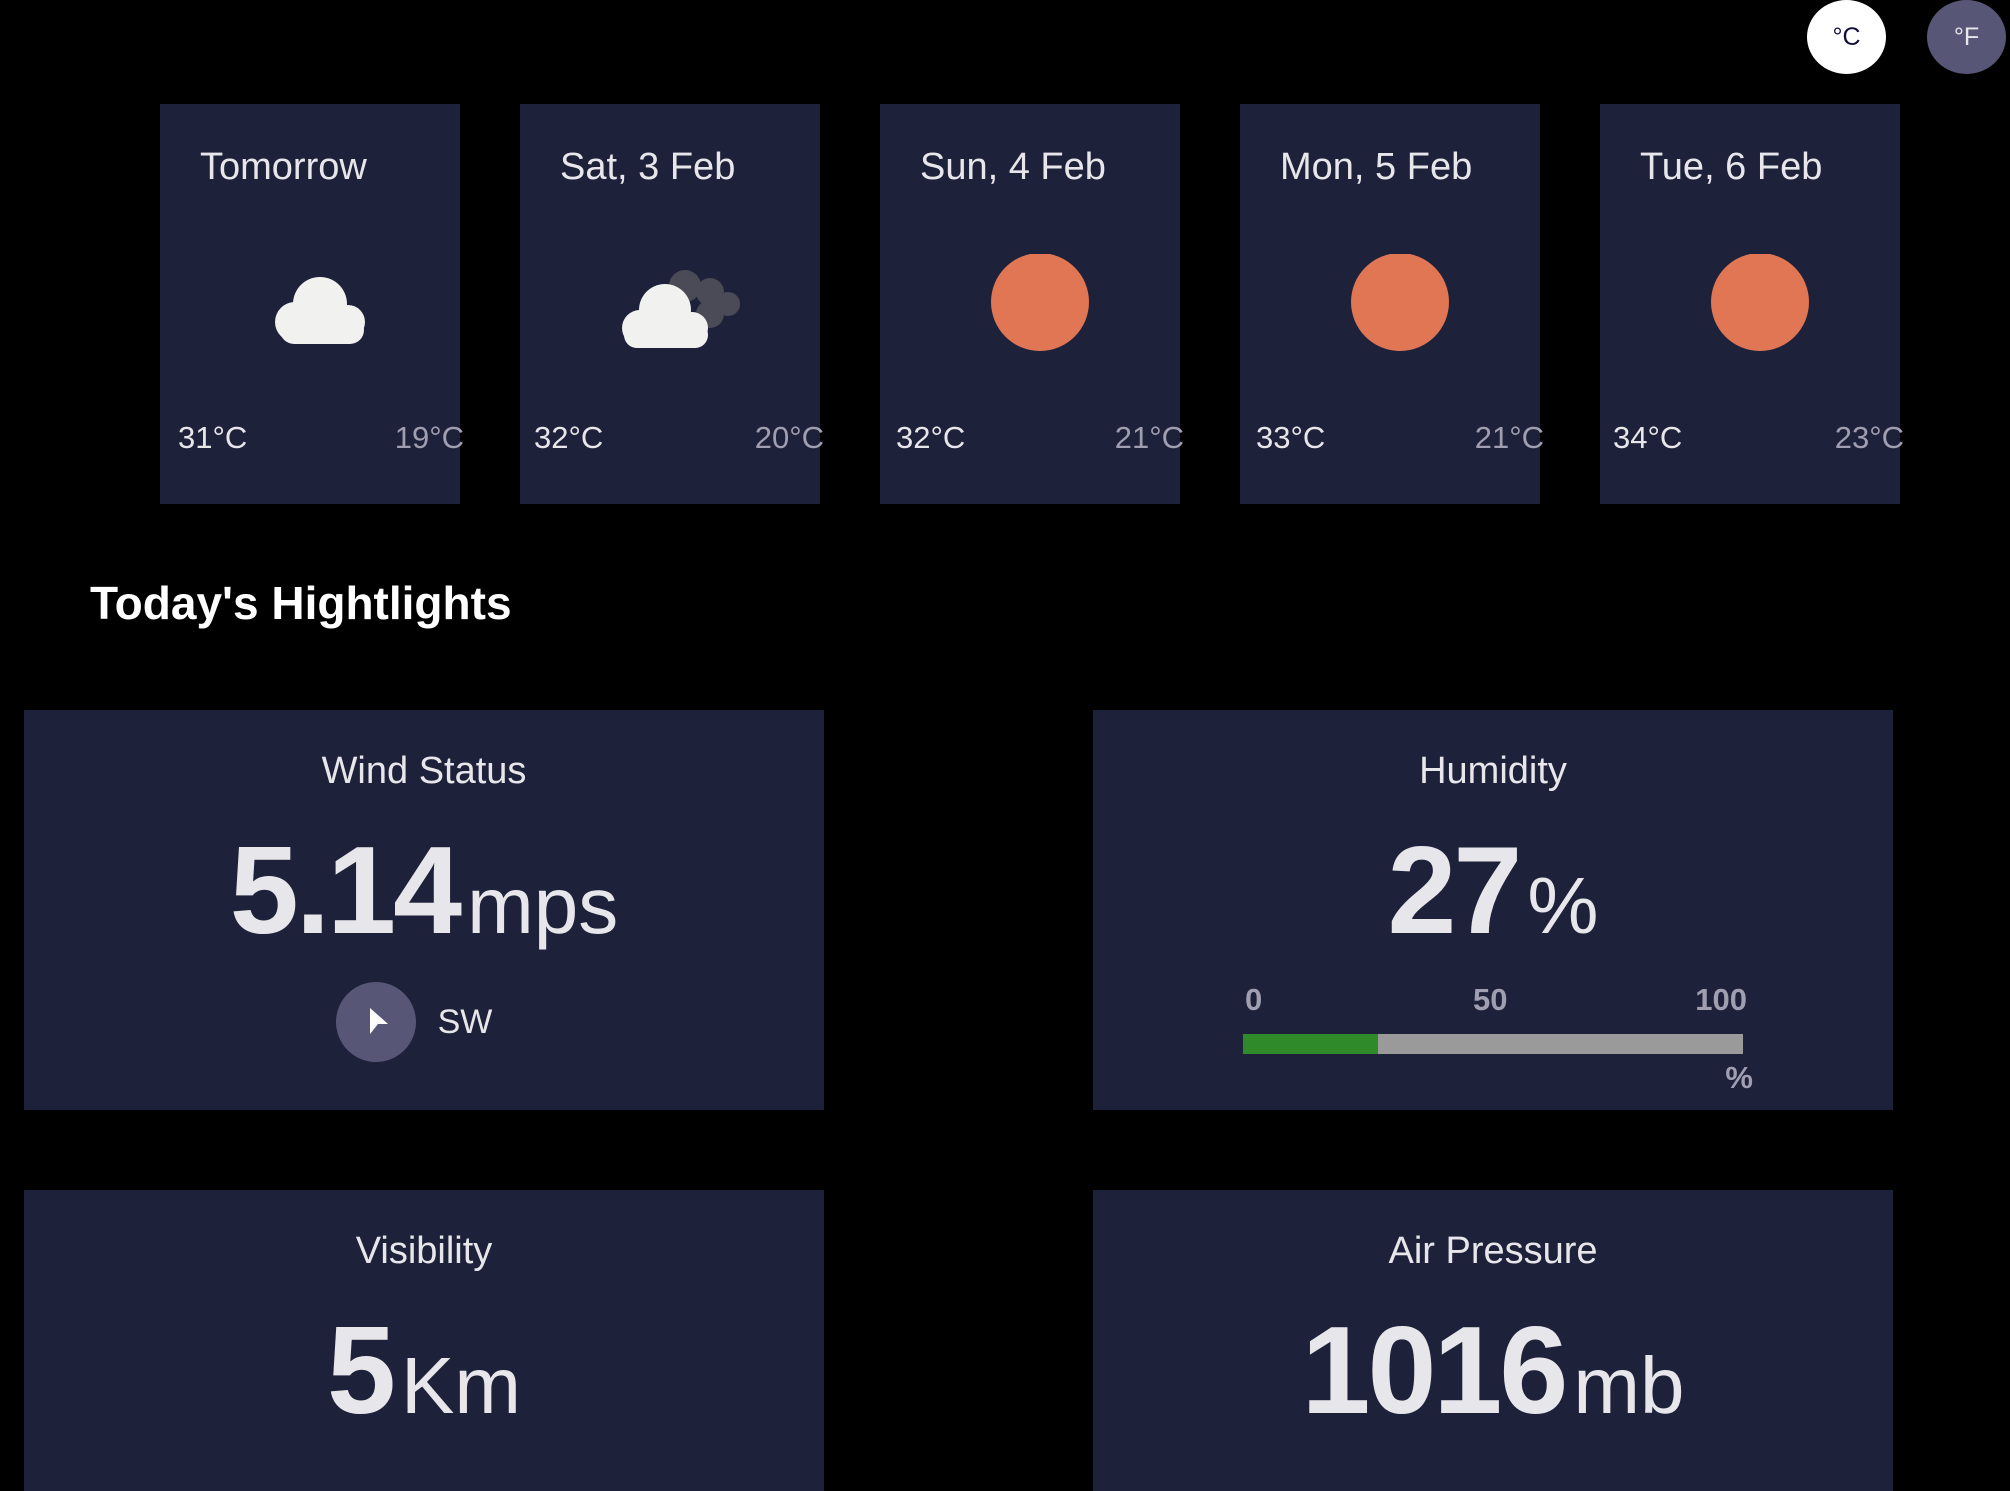  I want to click on forecast-date: Mon, 5 Feb, so click(1376, 167).